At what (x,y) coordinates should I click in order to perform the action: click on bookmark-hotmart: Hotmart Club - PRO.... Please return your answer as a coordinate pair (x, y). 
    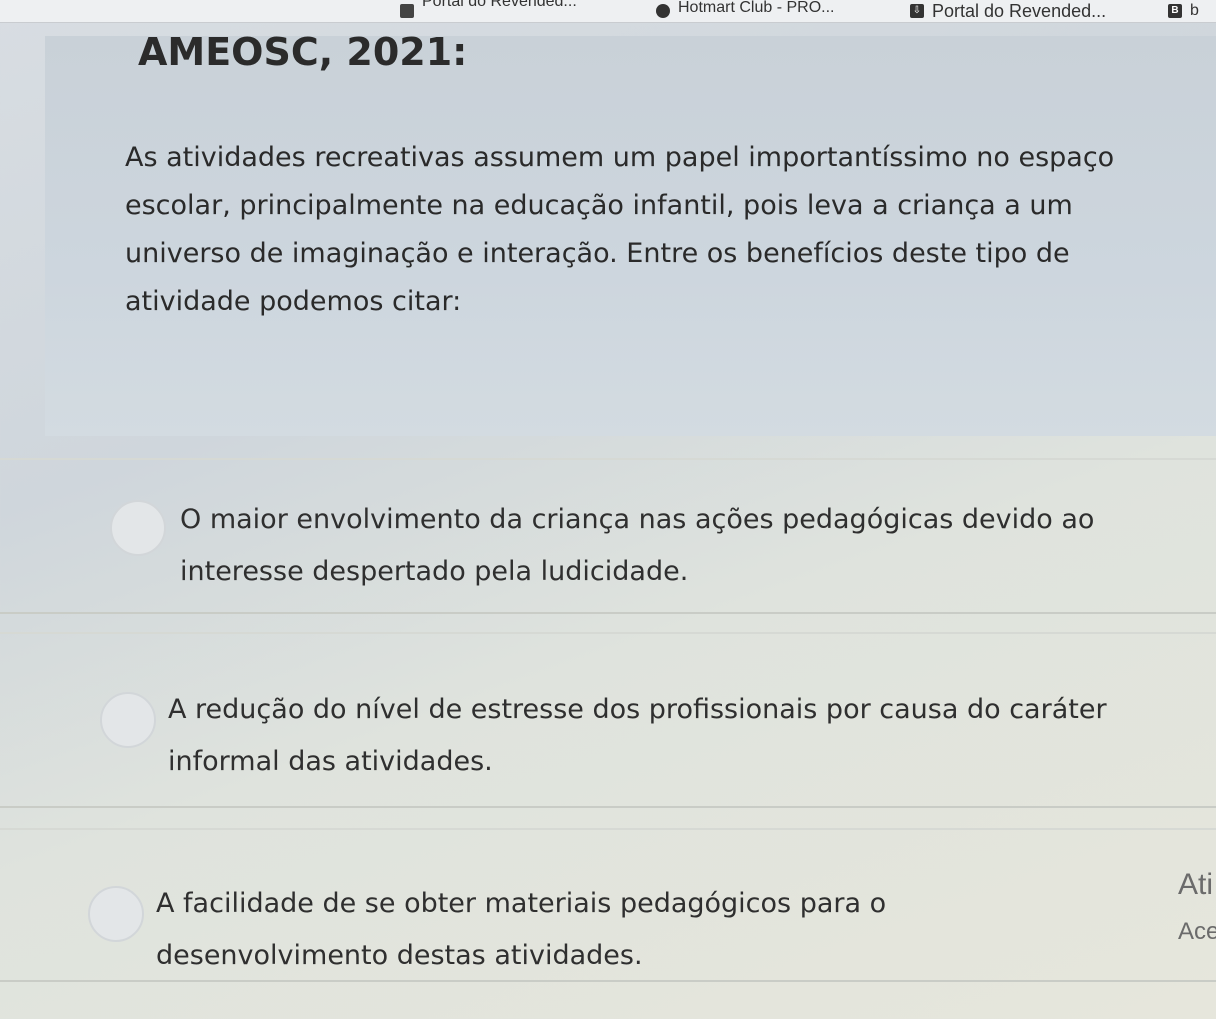
    Looking at the image, I should click on (745, 11).